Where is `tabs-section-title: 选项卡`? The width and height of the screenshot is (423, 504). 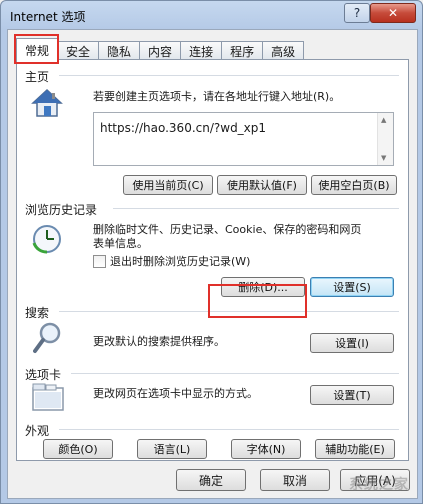
tabs-section-title: 选项卡 is located at coordinates (43, 375).